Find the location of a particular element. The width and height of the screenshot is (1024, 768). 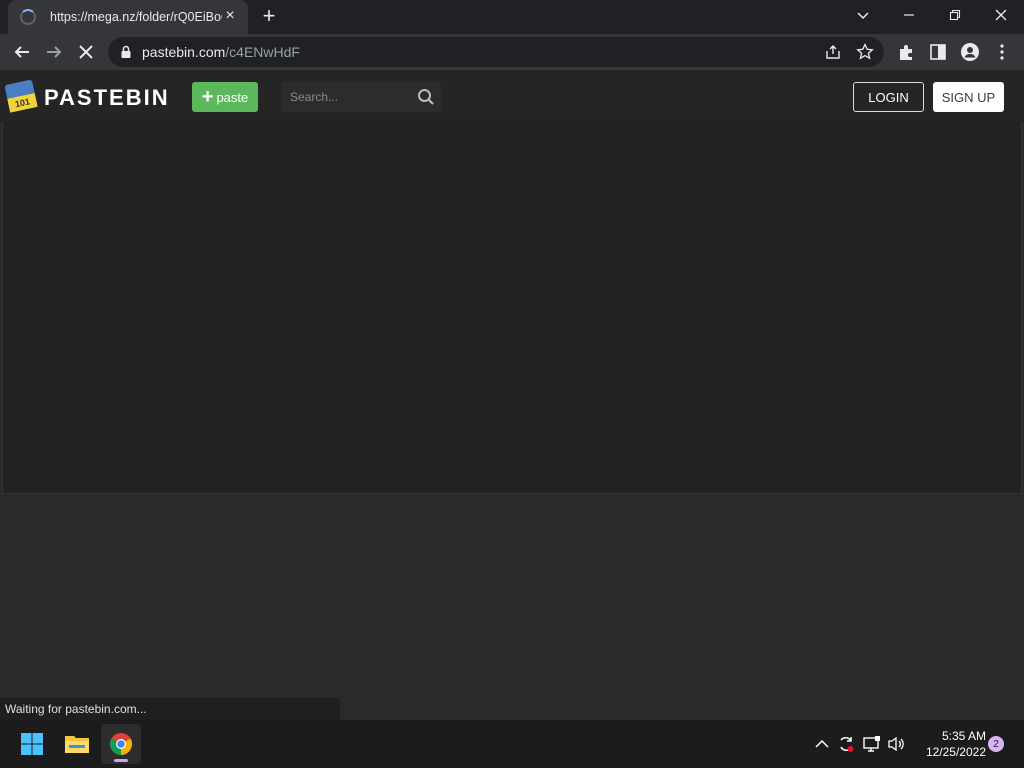

paste-button-label: paste is located at coordinates (232, 97).